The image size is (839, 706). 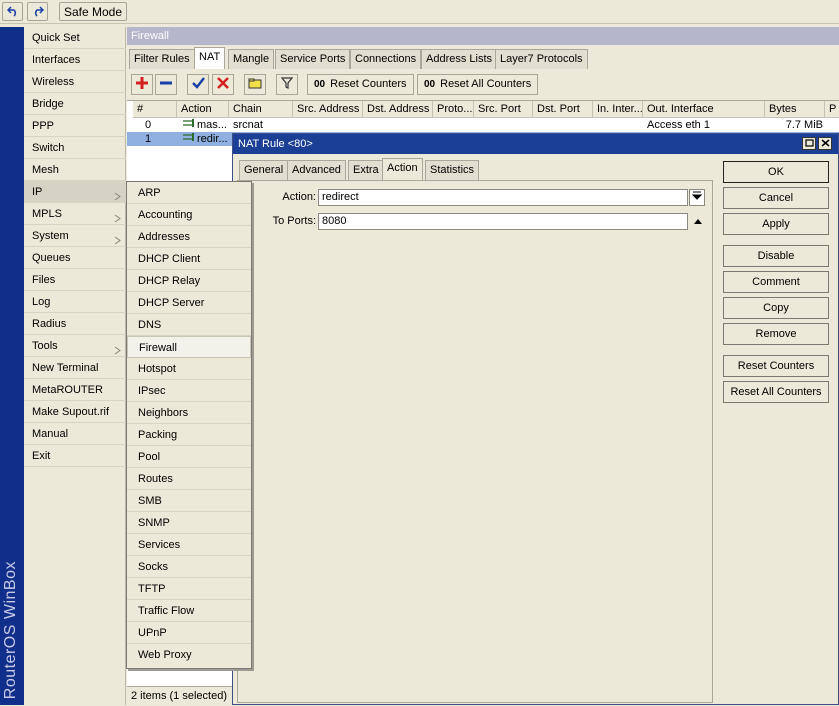 I want to click on menu-item-bridge: Bridge, so click(x=75, y=104).